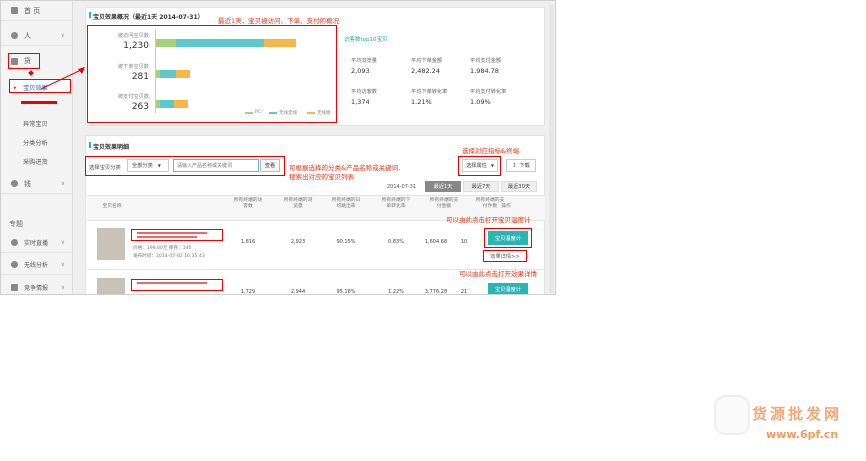  What do you see at coordinates (298, 204) in the screenshot?
I see `column-header: 所有终端的浏览量` at bounding box center [298, 204].